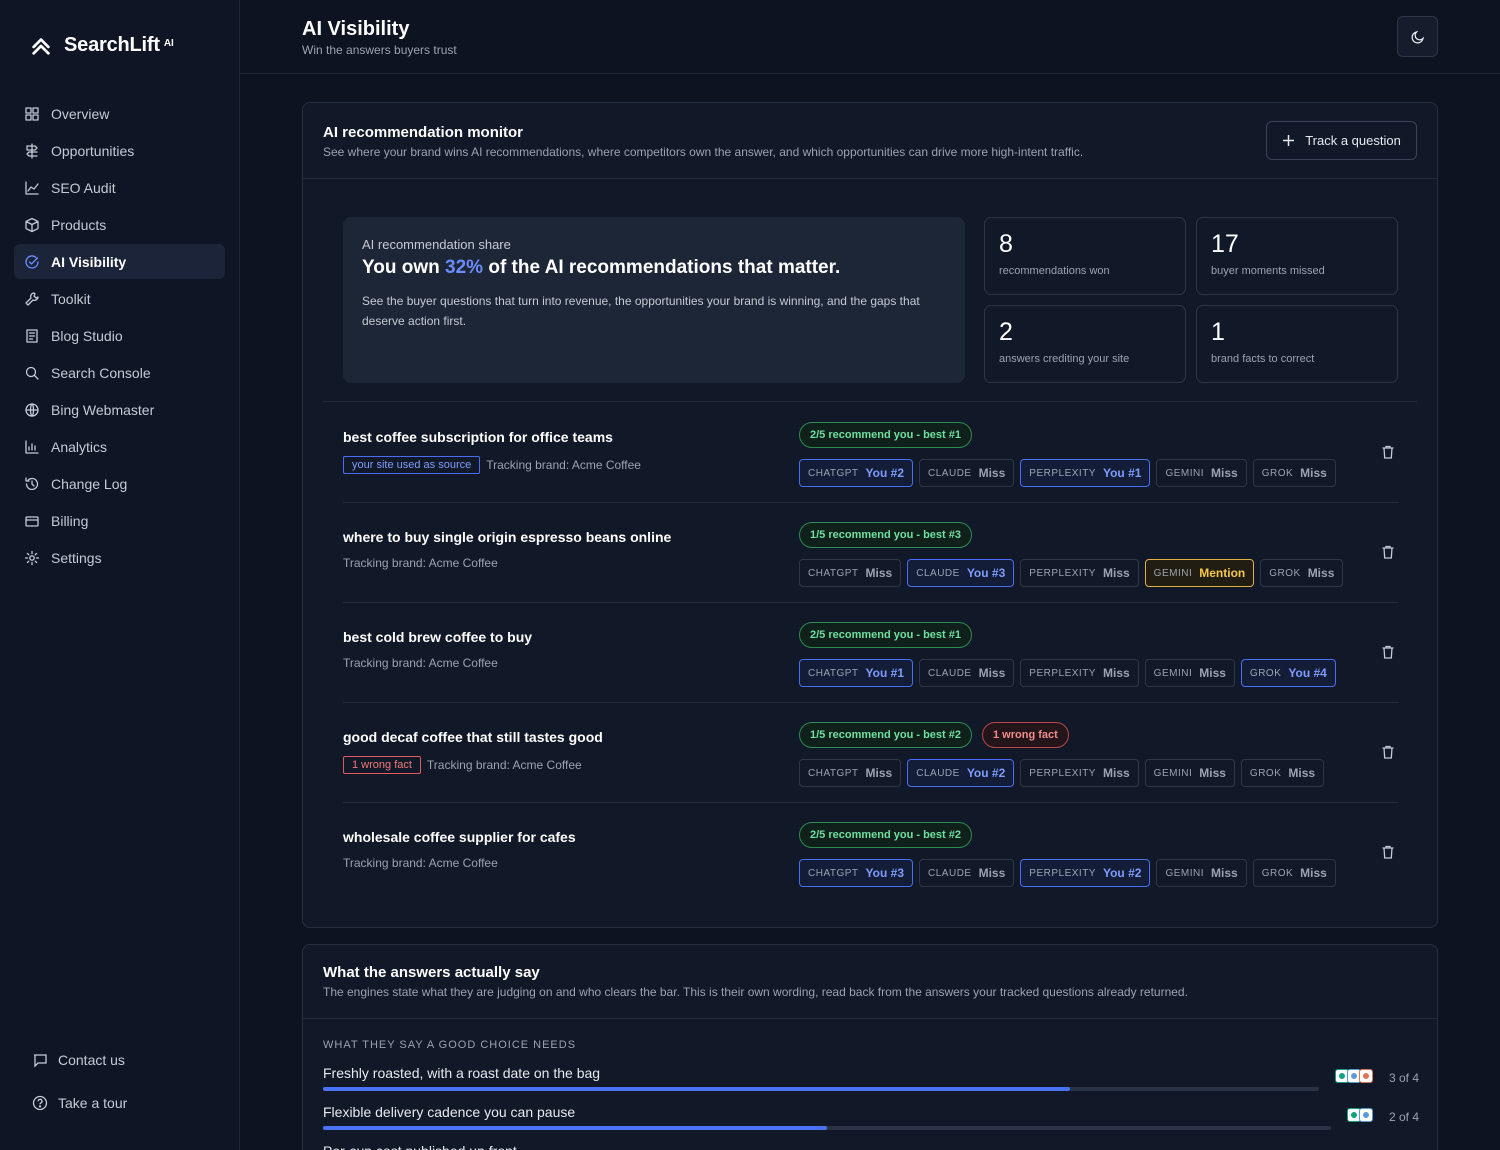 The width and height of the screenshot is (1500, 1150). I want to click on engine-logo-icon, so click(1366, 1115).